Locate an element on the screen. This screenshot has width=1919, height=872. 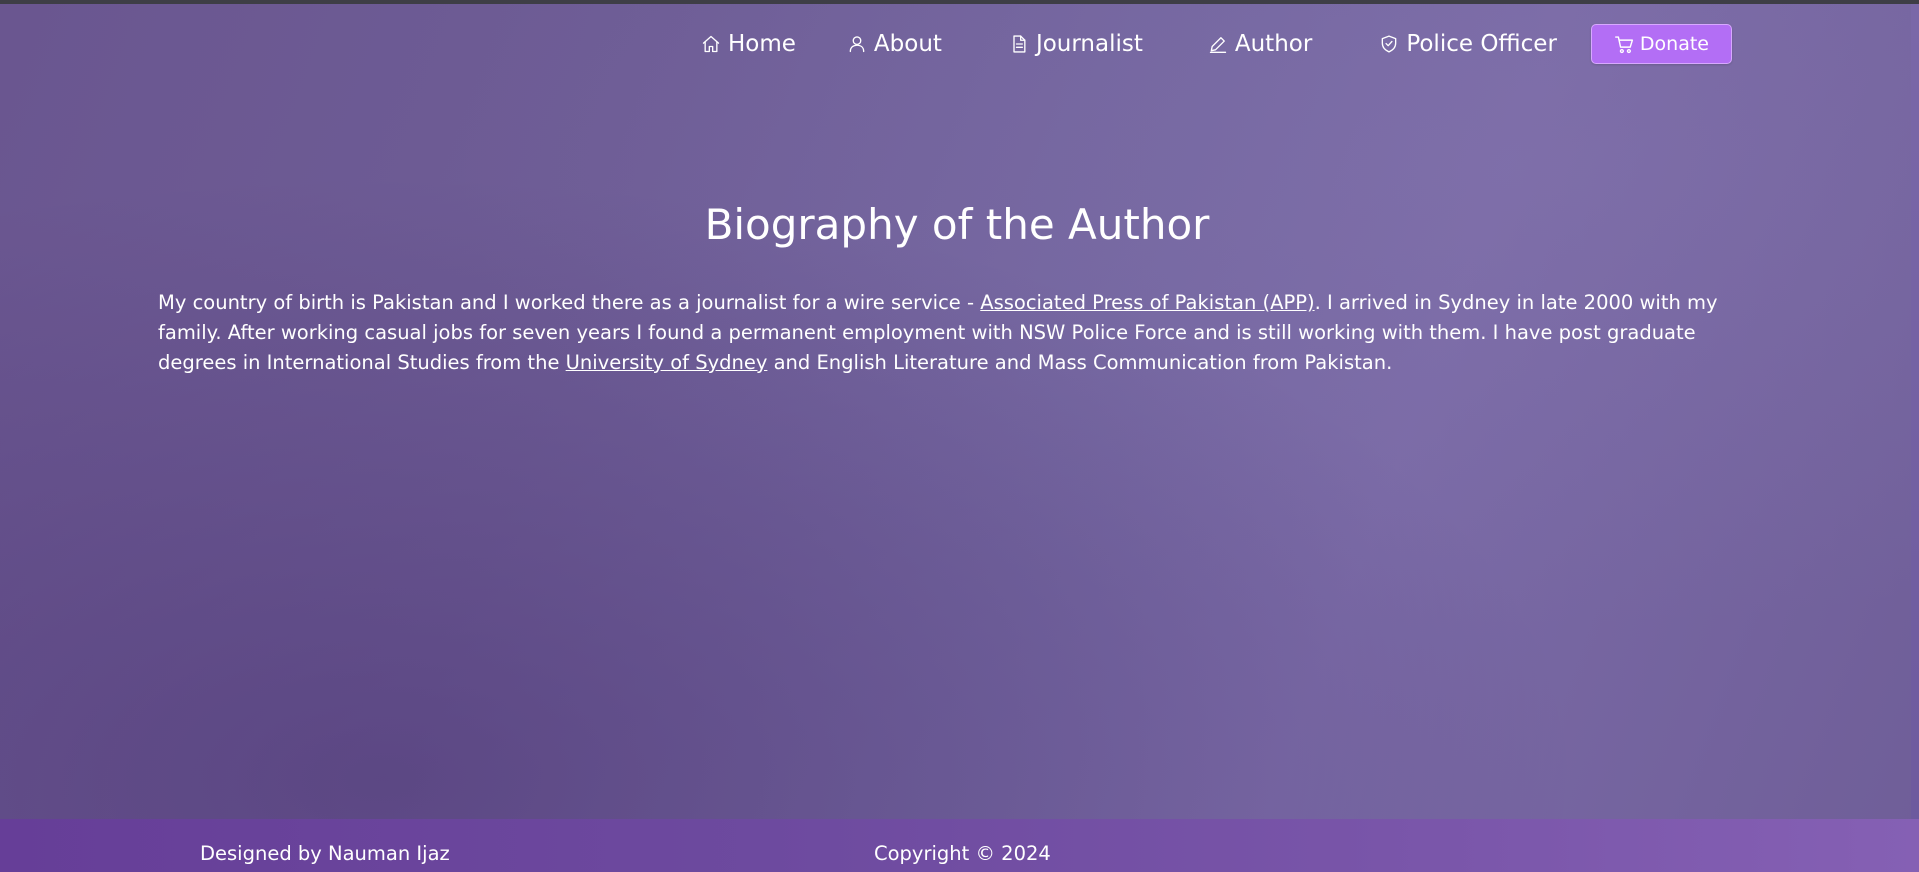
footer-copyright: Copyright © 2024 is located at coordinates (962, 853).